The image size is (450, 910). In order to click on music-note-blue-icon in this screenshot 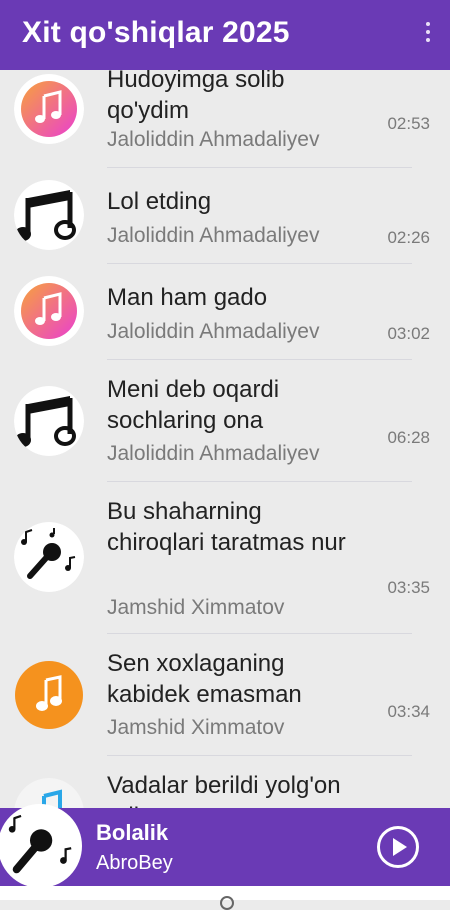, I will do `click(49, 793)`.